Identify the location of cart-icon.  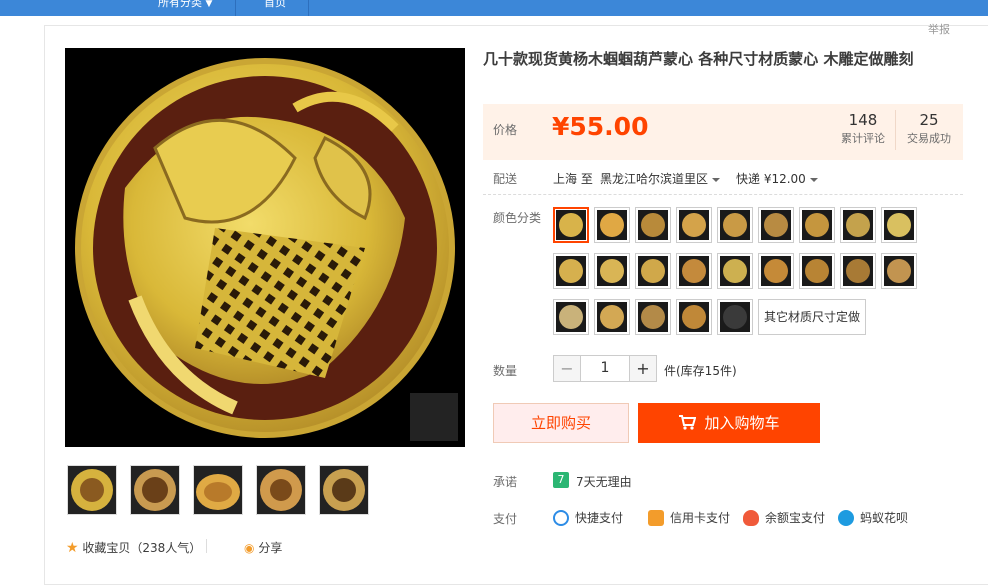
(688, 422).